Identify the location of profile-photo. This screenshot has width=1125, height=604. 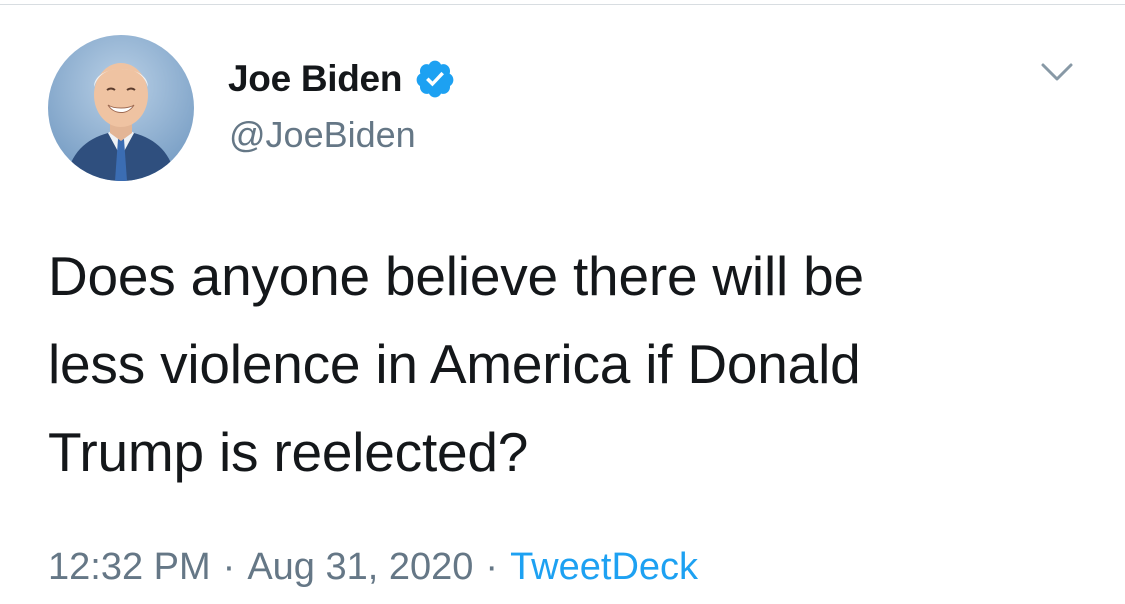
(121, 108).